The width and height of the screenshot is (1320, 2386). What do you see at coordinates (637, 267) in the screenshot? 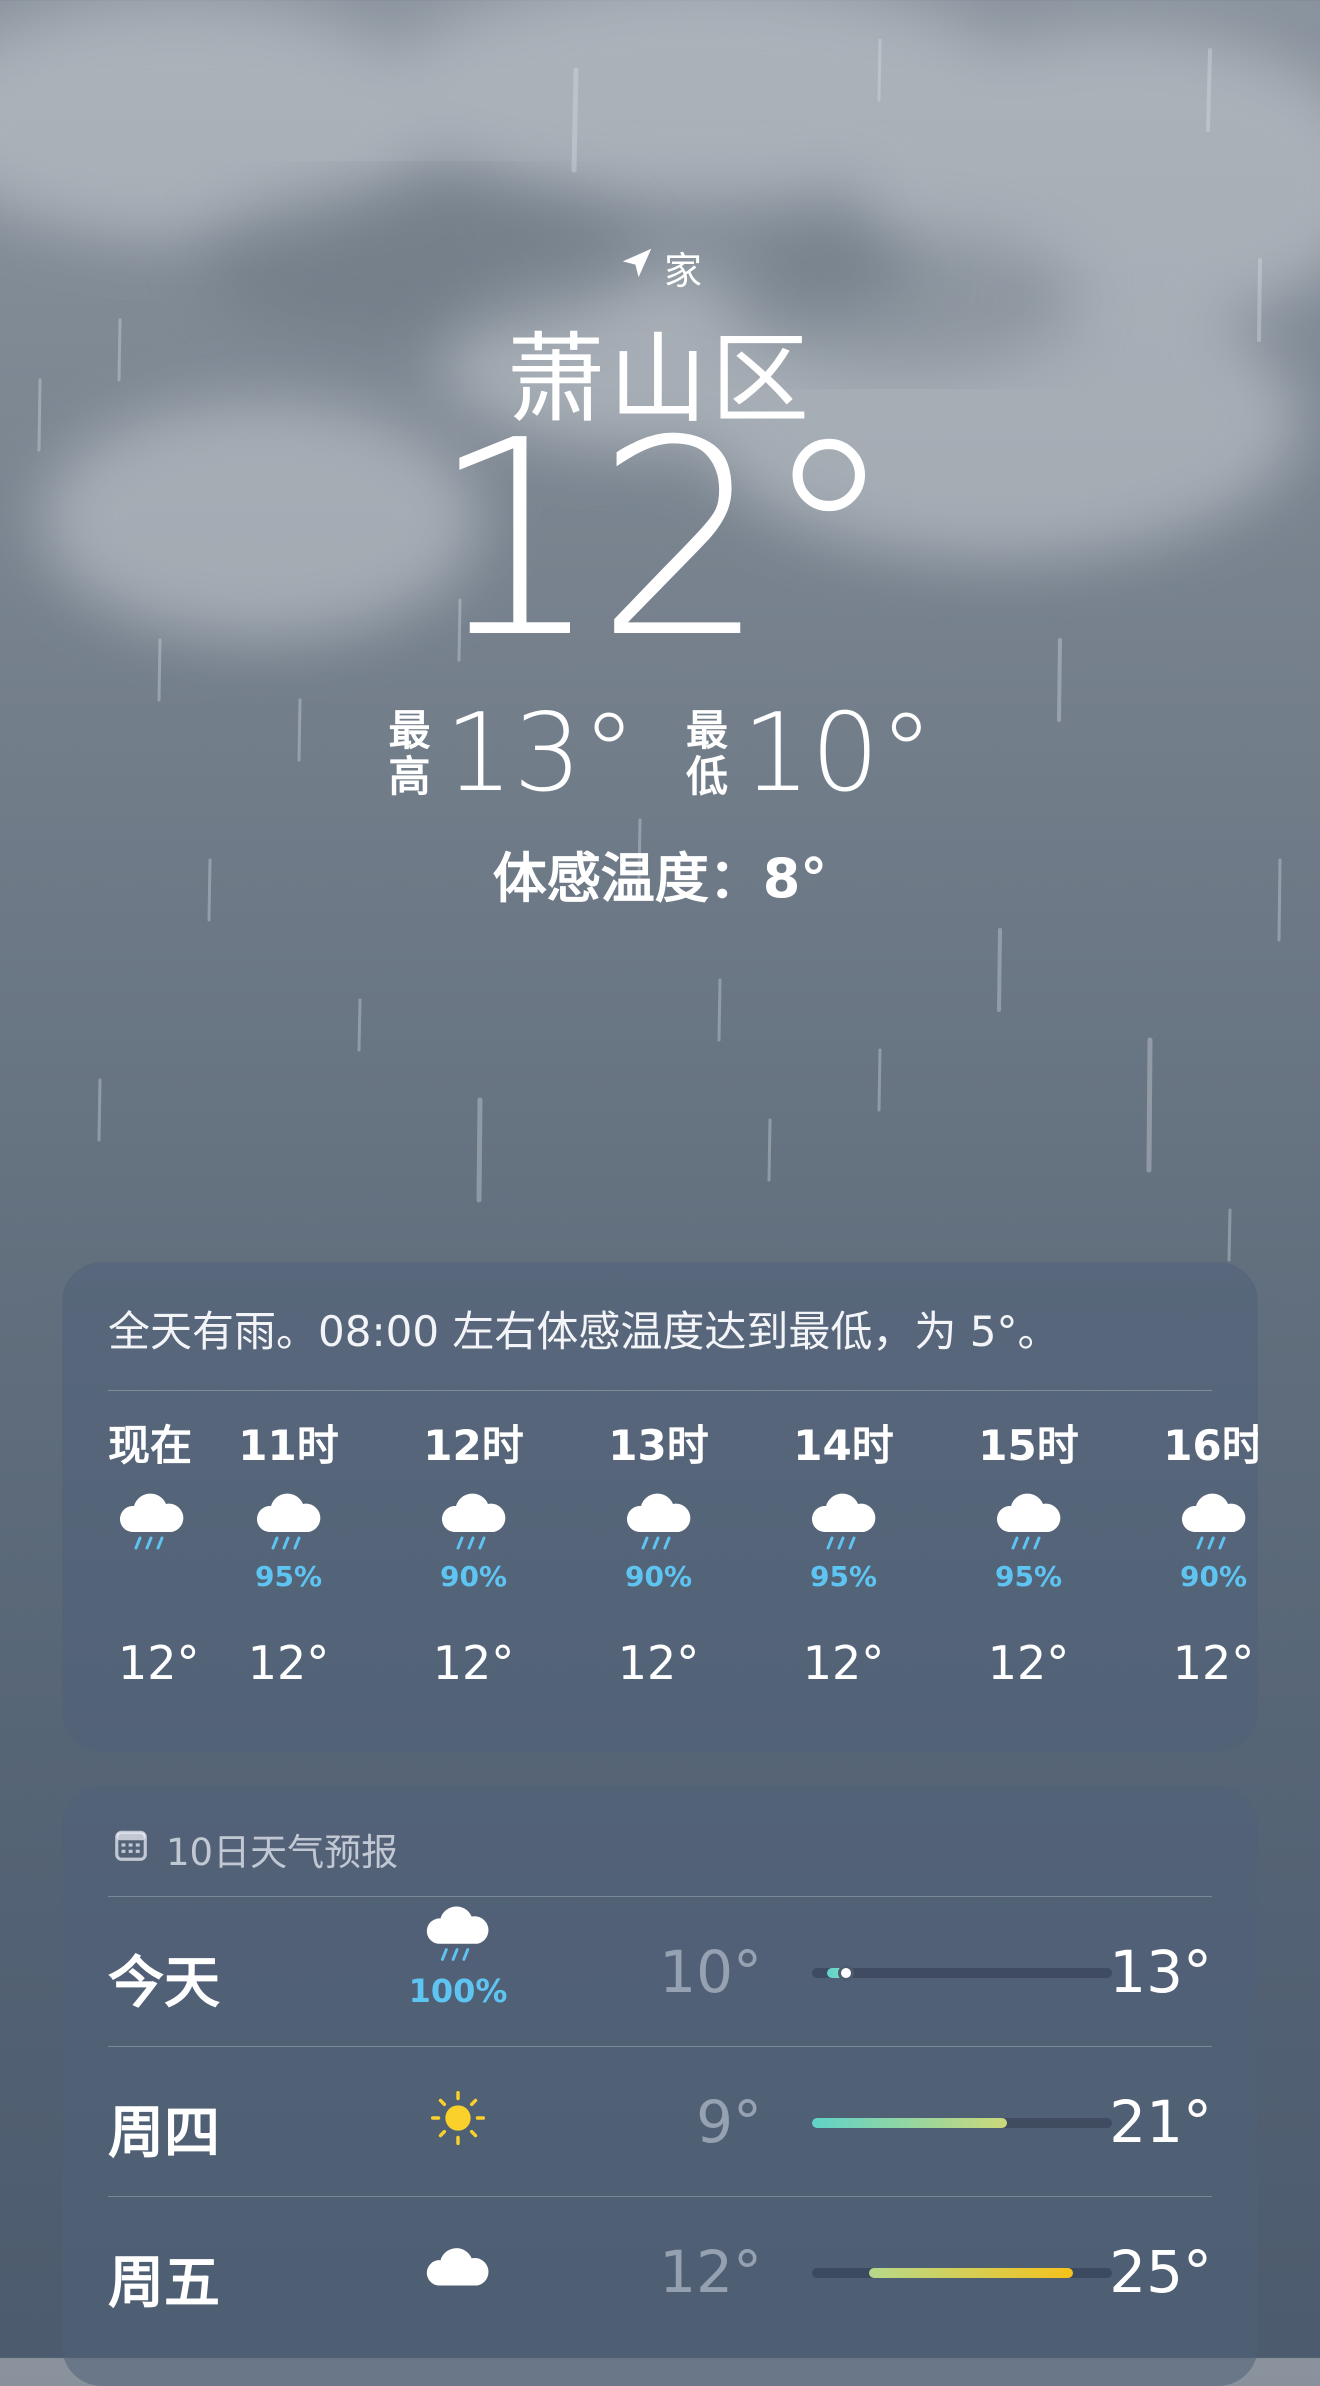
I see `location-arrow-icon` at bounding box center [637, 267].